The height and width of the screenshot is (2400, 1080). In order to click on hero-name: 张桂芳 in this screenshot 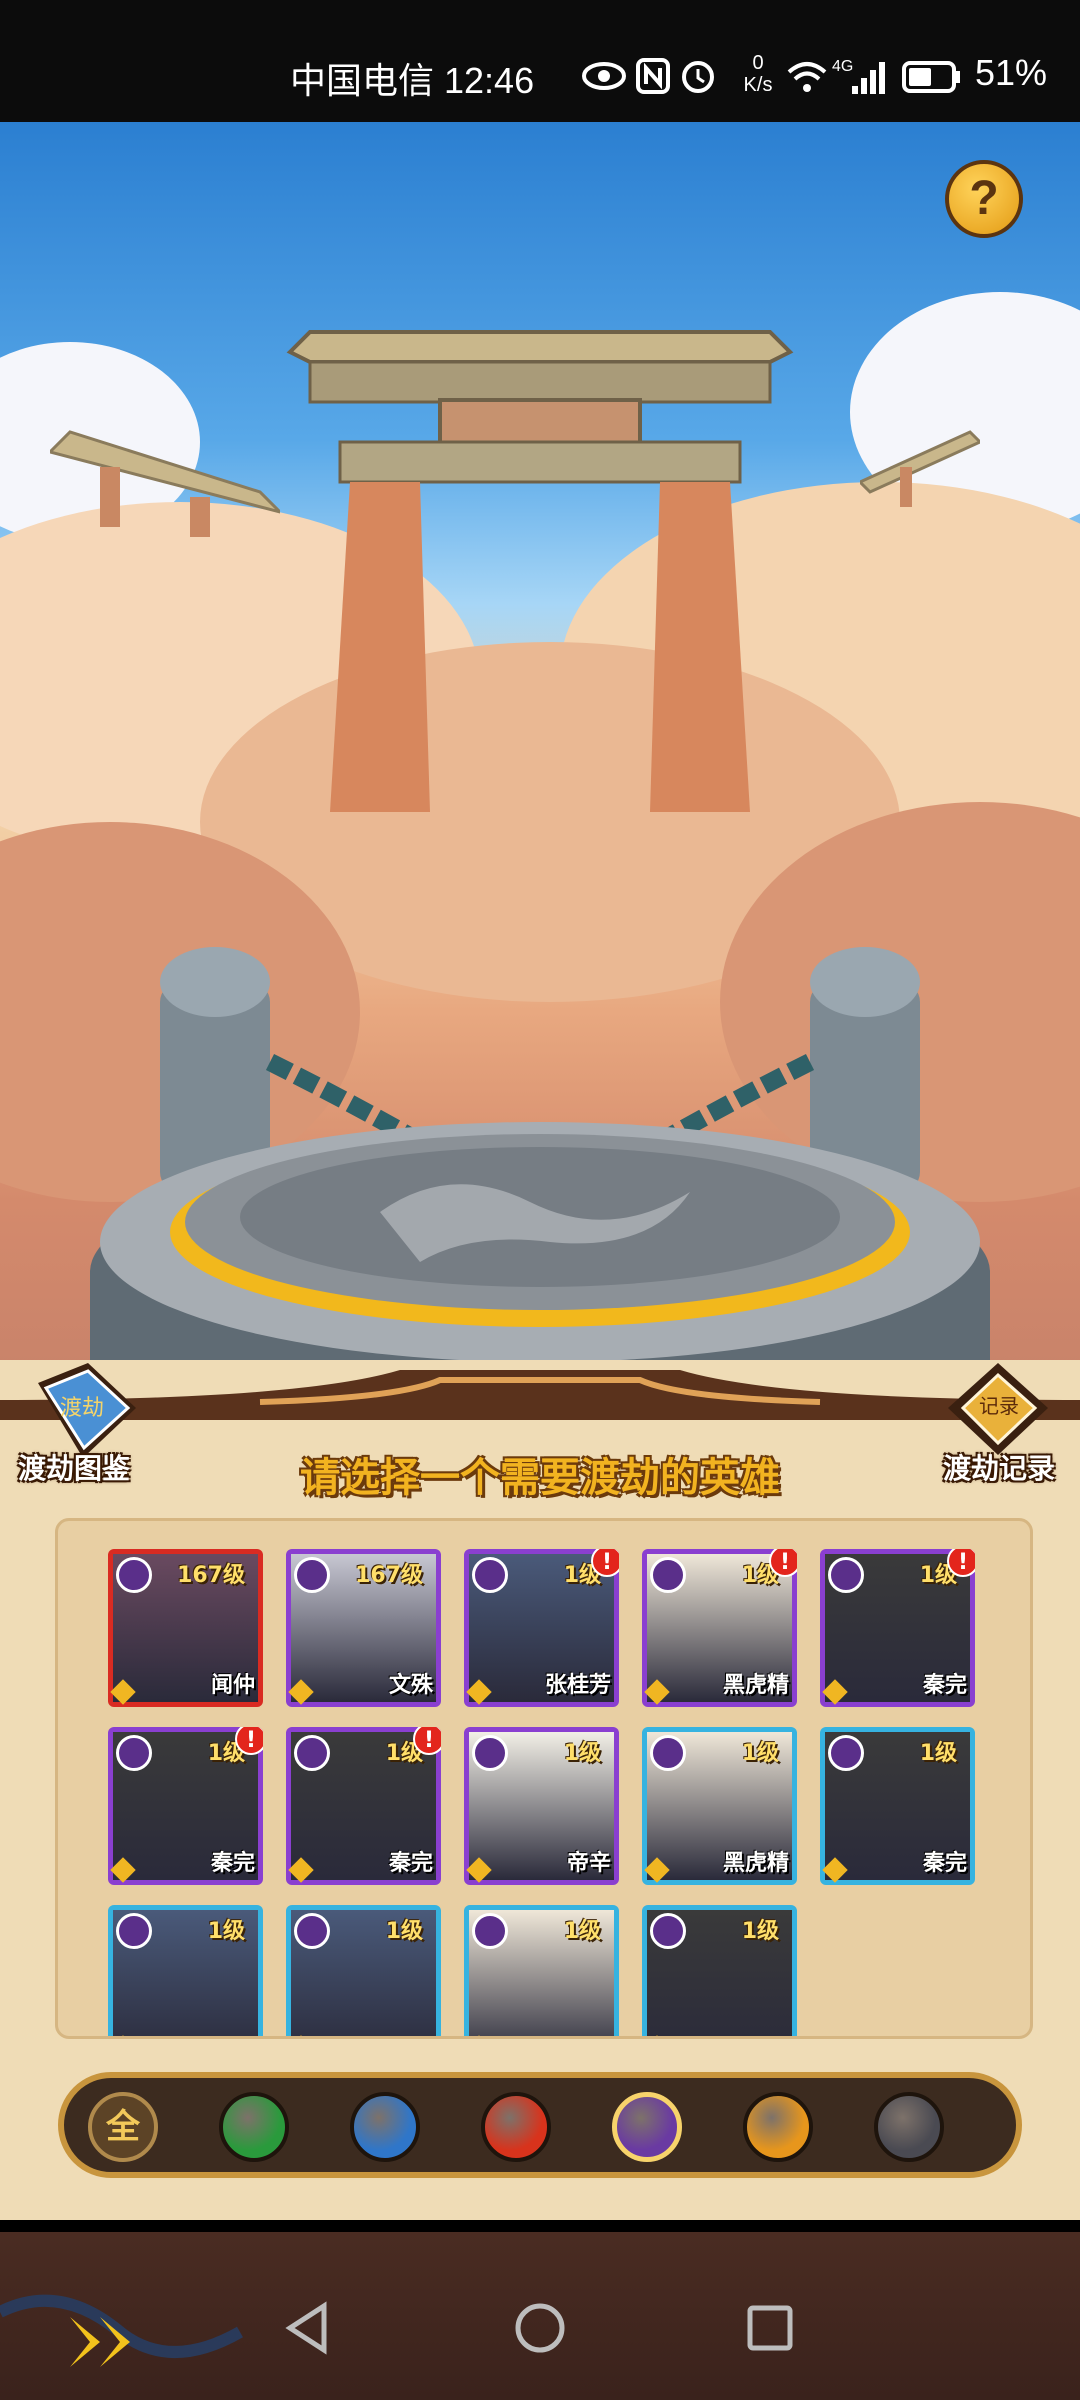, I will do `click(577, 1685)`.